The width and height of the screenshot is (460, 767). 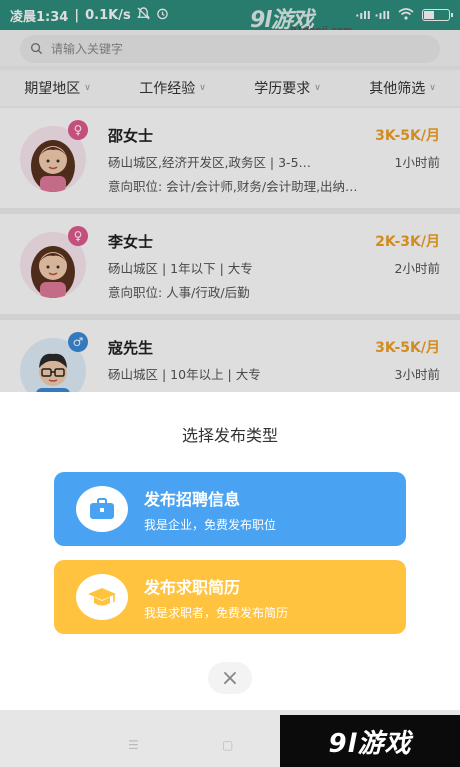 I want to click on option-subtitle: 我是企业，免费发布职位, so click(x=210, y=525).